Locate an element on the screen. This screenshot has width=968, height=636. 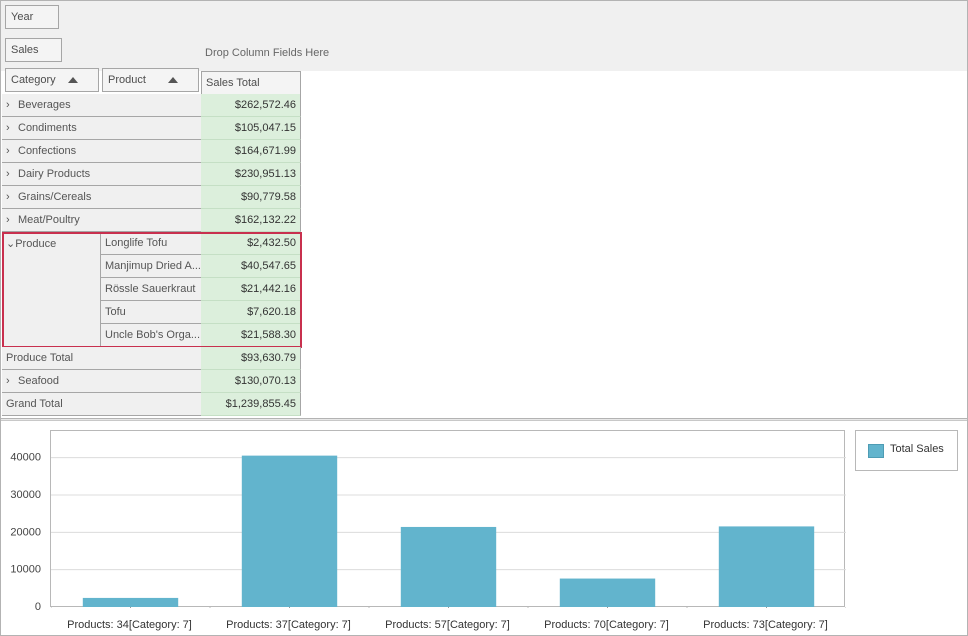
row-header-produce-total: Produce Total is located at coordinates (102, 358).